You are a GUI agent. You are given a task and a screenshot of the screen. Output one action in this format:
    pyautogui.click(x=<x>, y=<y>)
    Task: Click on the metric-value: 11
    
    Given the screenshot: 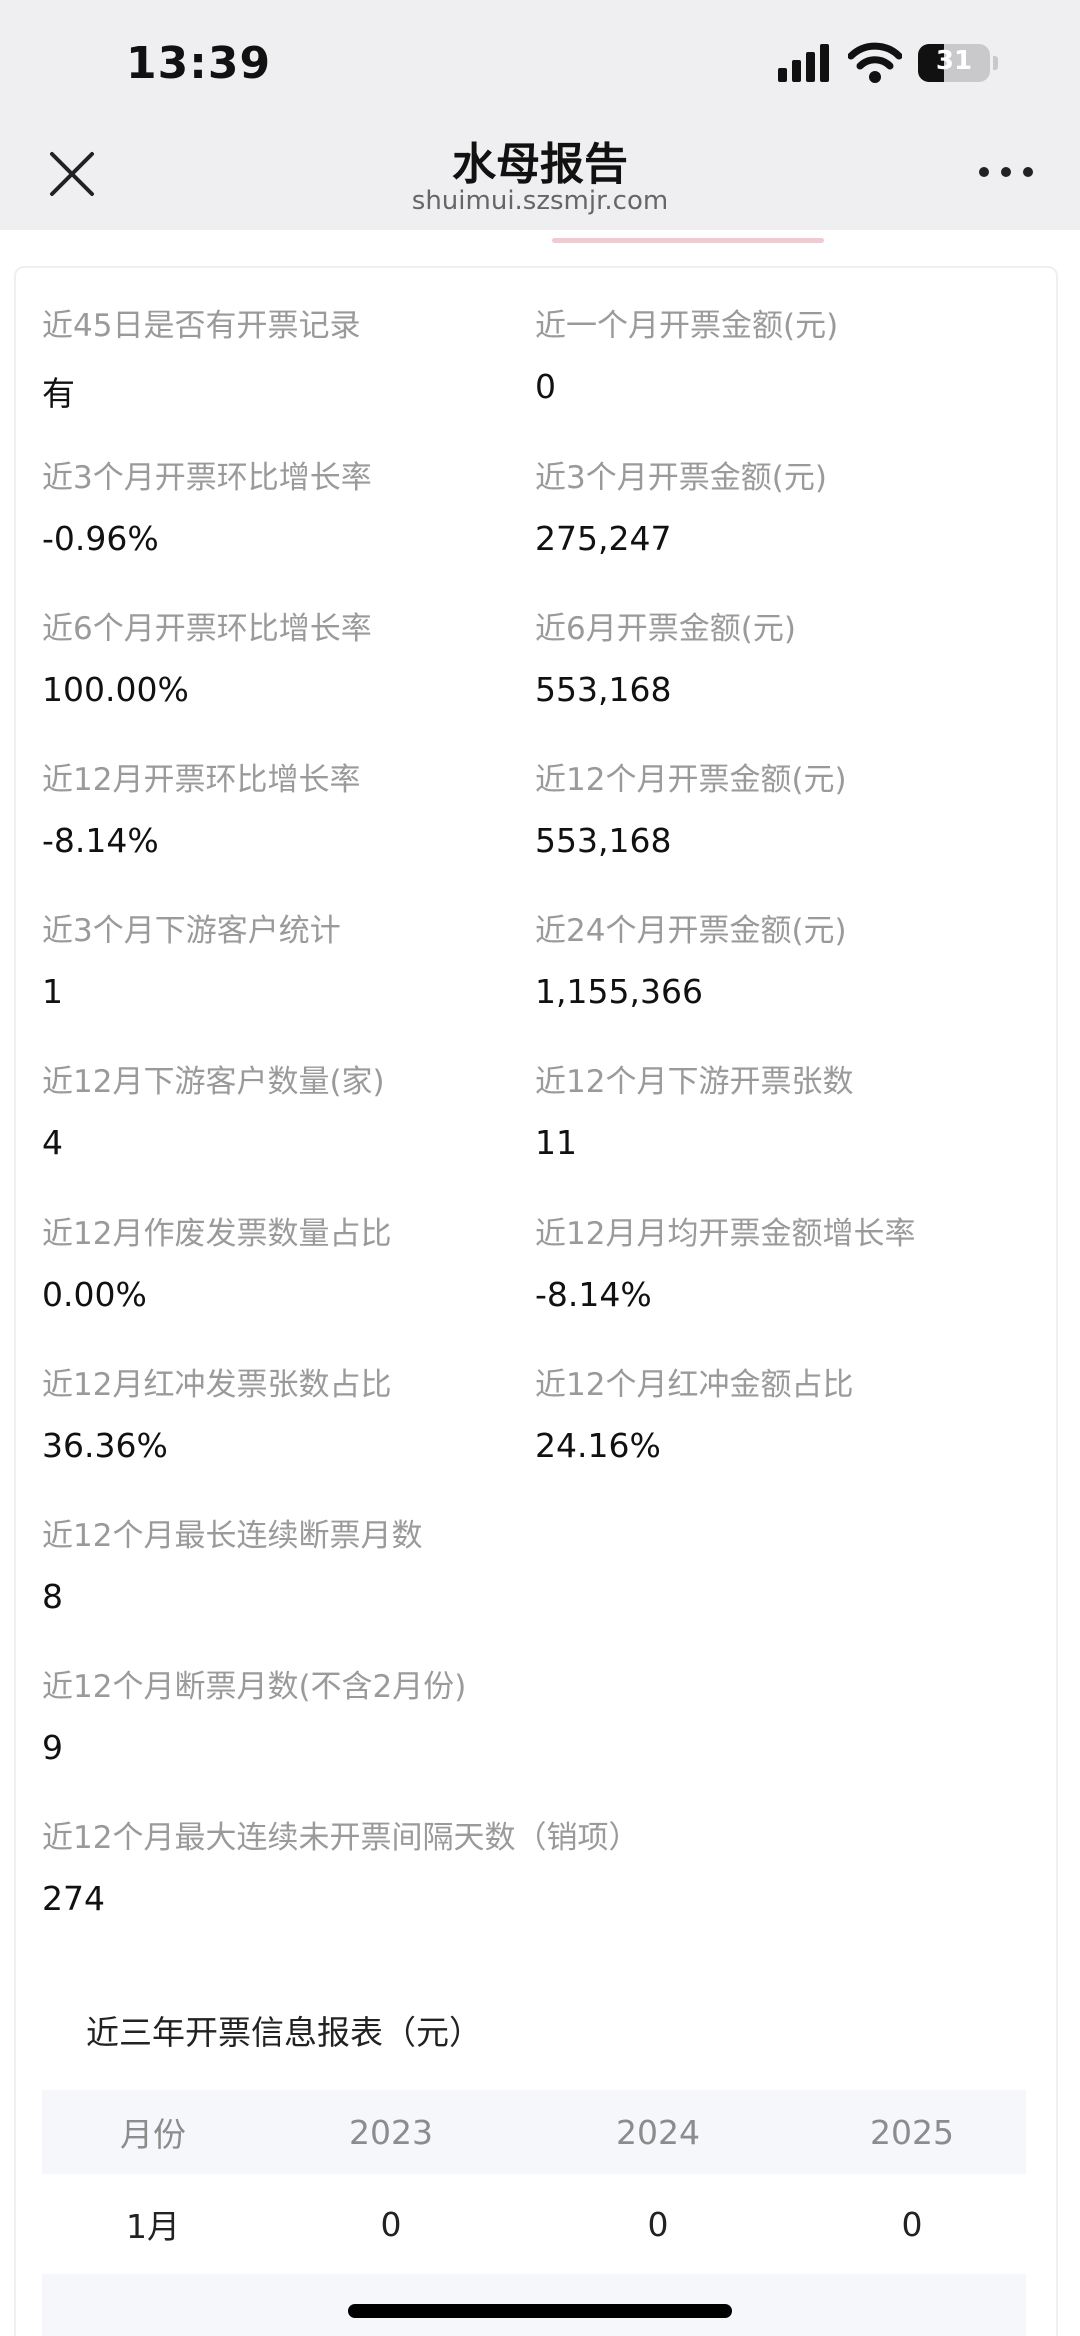 What is the action you would take?
    pyautogui.click(x=556, y=1142)
    